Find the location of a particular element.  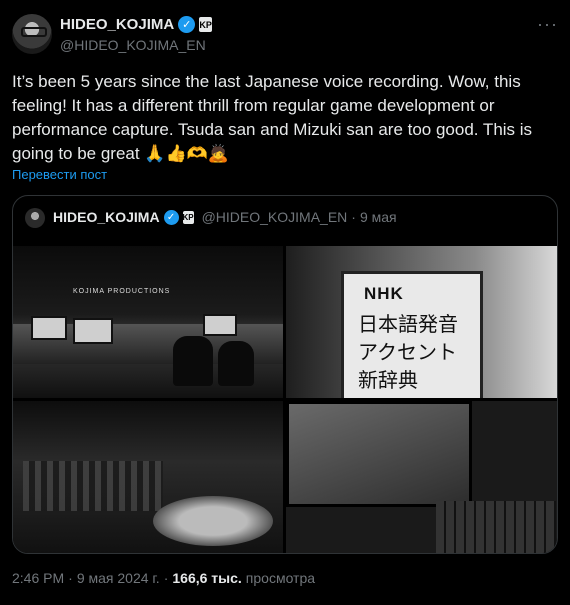

author-avatar is located at coordinates (32, 34).